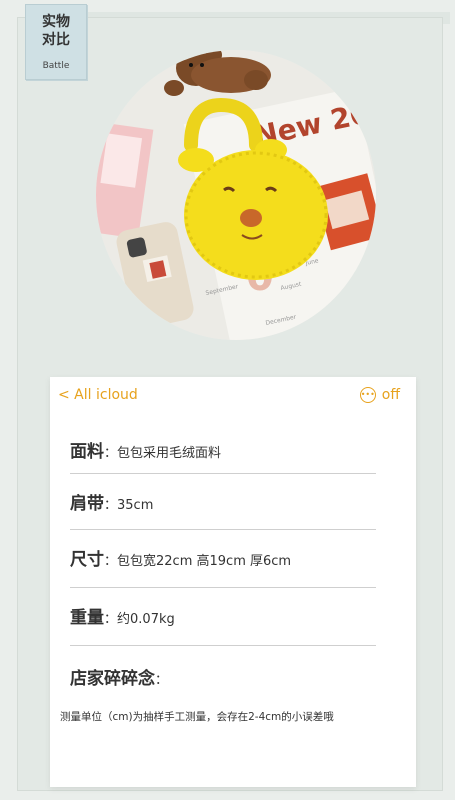 The height and width of the screenshot is (800, 455). What do you see at coordinates (87, 560) in the screenshot?
I see `spec-key: 尺寸` at bounding box center [87, 560].